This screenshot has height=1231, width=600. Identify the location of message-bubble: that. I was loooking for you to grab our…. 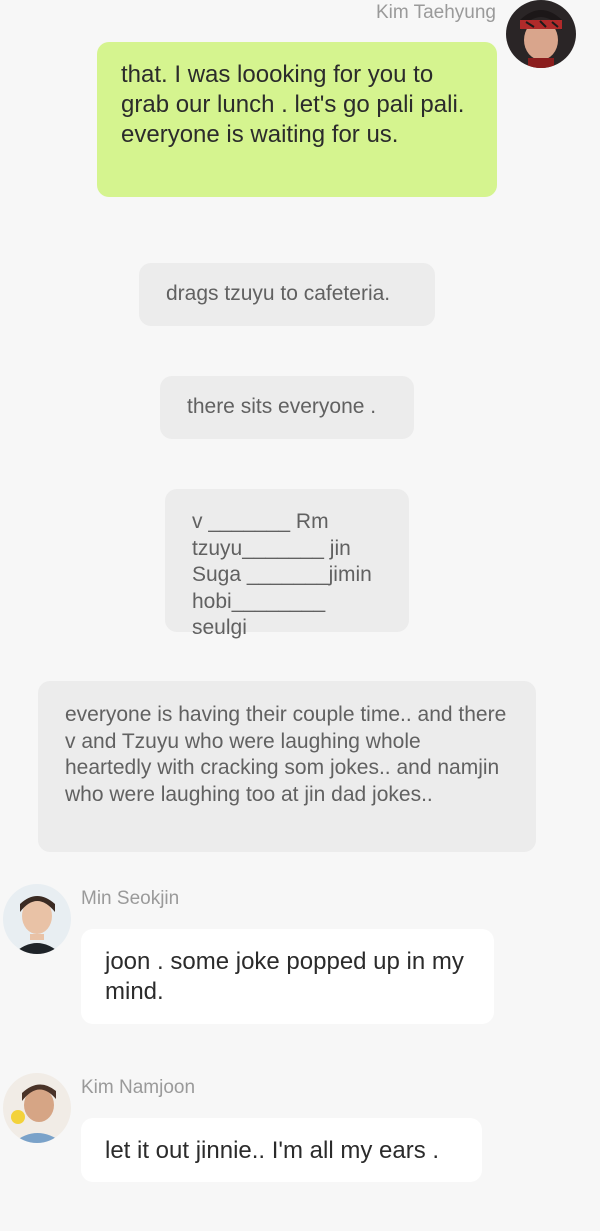
(297, 119).